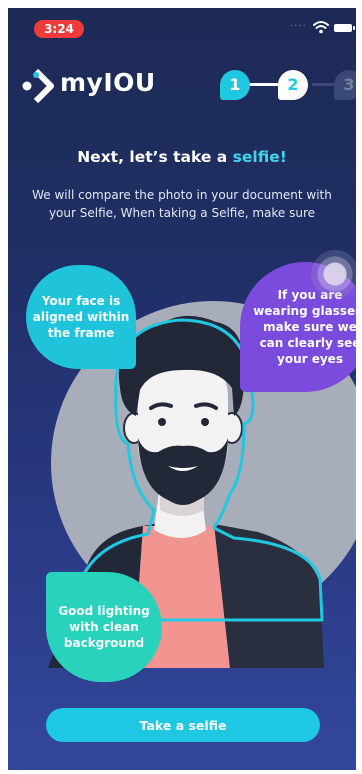 This screenshot has width=362, height=774. Describe the element at coordinates (183, 725) in the screenshot. I see `take-selfie-button: Take a selfie` at that location.